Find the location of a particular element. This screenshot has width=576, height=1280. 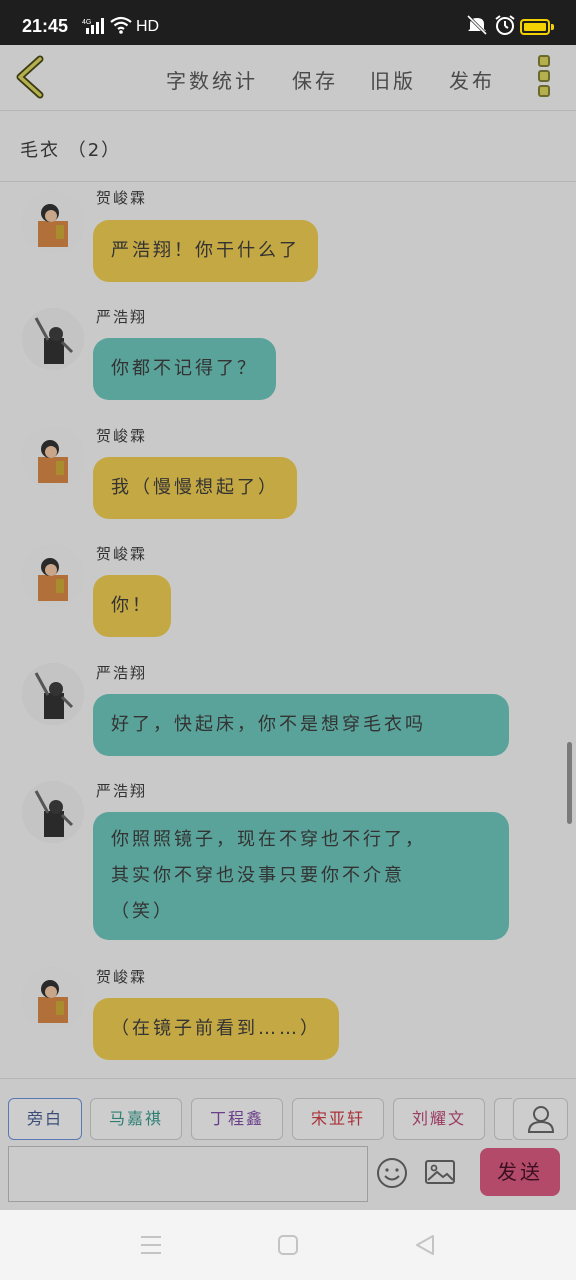

message-text: 你照照镜子，现在不穿也不行了， is located at coordinates (268, 839).